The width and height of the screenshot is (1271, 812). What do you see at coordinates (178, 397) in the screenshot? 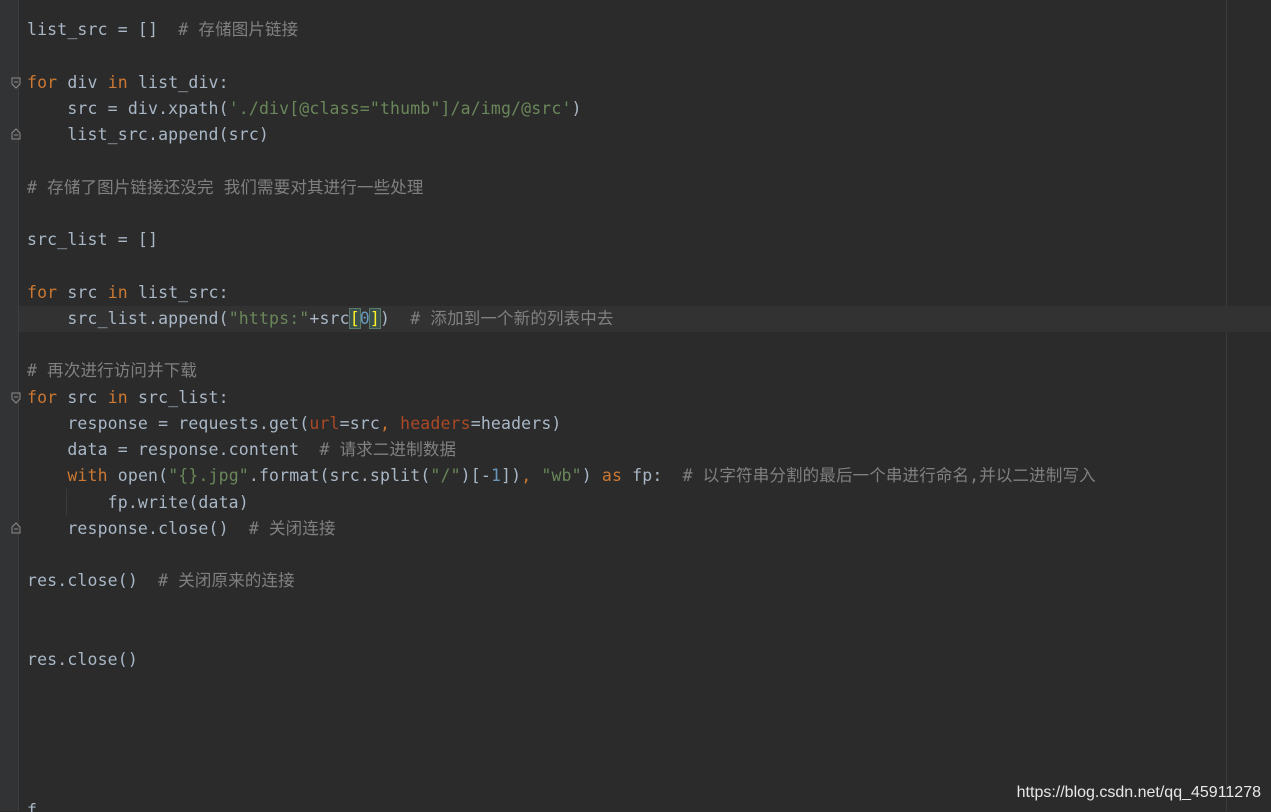
I see `code-token: src_list:` at bounding box center [178, 397].